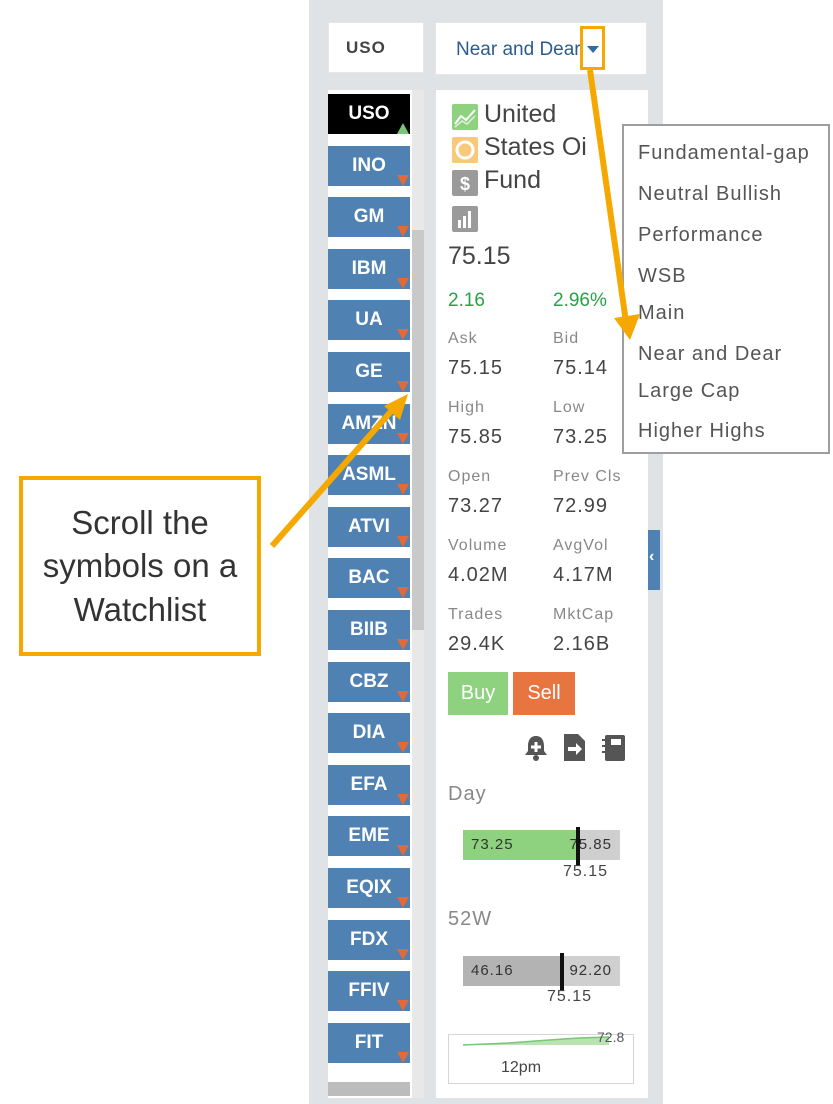  What do you see at coordinates (724, 153) in the screenshot?
I see `dropdown-item: Fundamental-gap` at bounding box center [724, 153].